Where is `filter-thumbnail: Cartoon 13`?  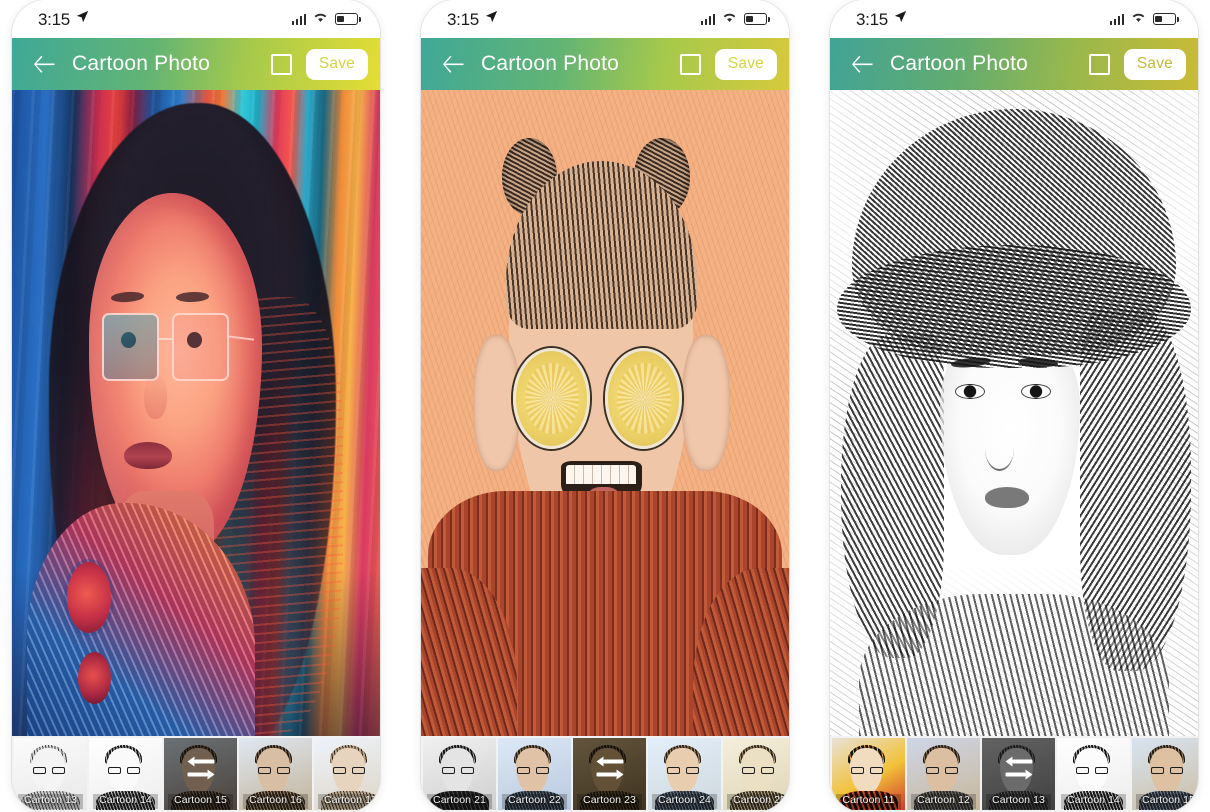 filter-thumbnail: Cartoon 13 is located at coordinates (50, 774).